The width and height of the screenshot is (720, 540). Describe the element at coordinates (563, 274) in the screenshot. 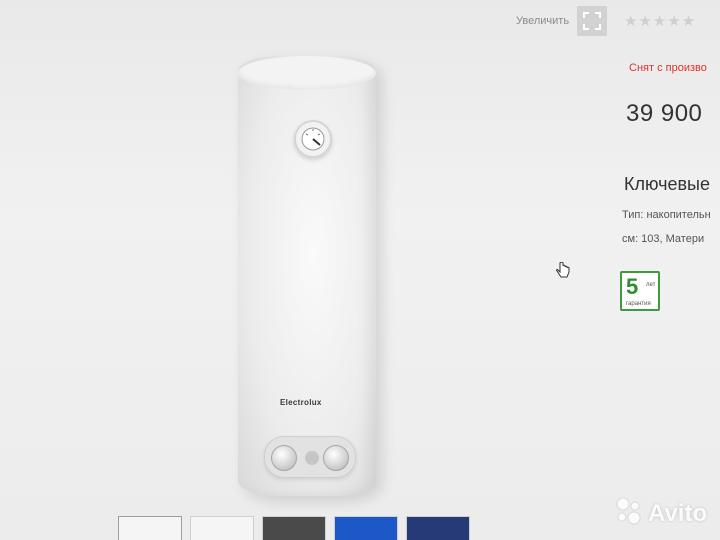

I see `hand-cursor-icon` at that location.